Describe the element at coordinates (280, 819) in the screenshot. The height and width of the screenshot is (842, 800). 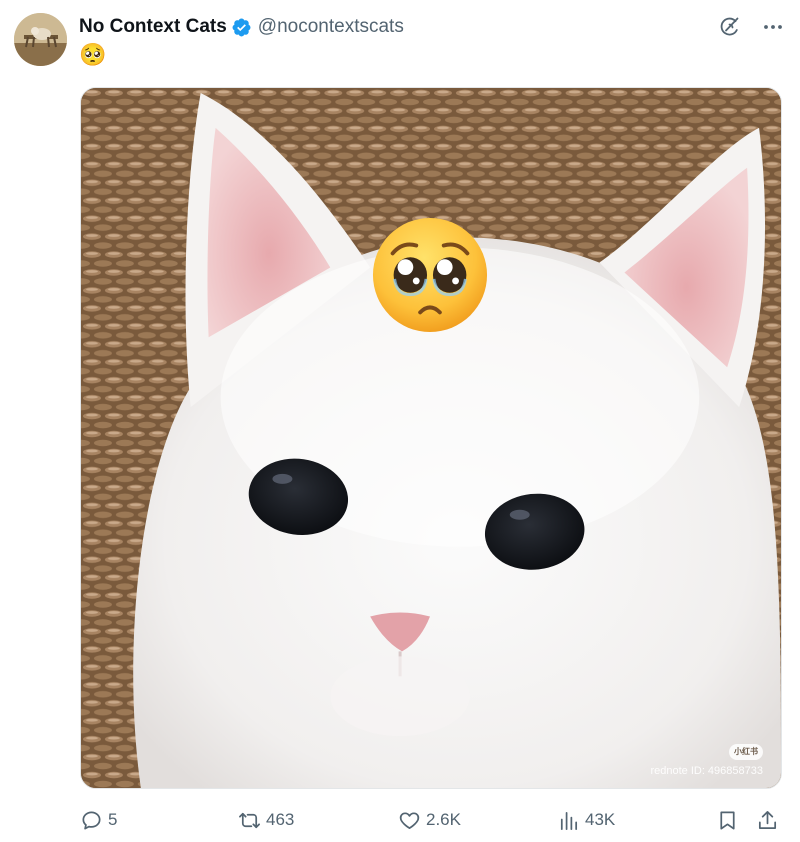
I see `repost-count: 463` at that location.